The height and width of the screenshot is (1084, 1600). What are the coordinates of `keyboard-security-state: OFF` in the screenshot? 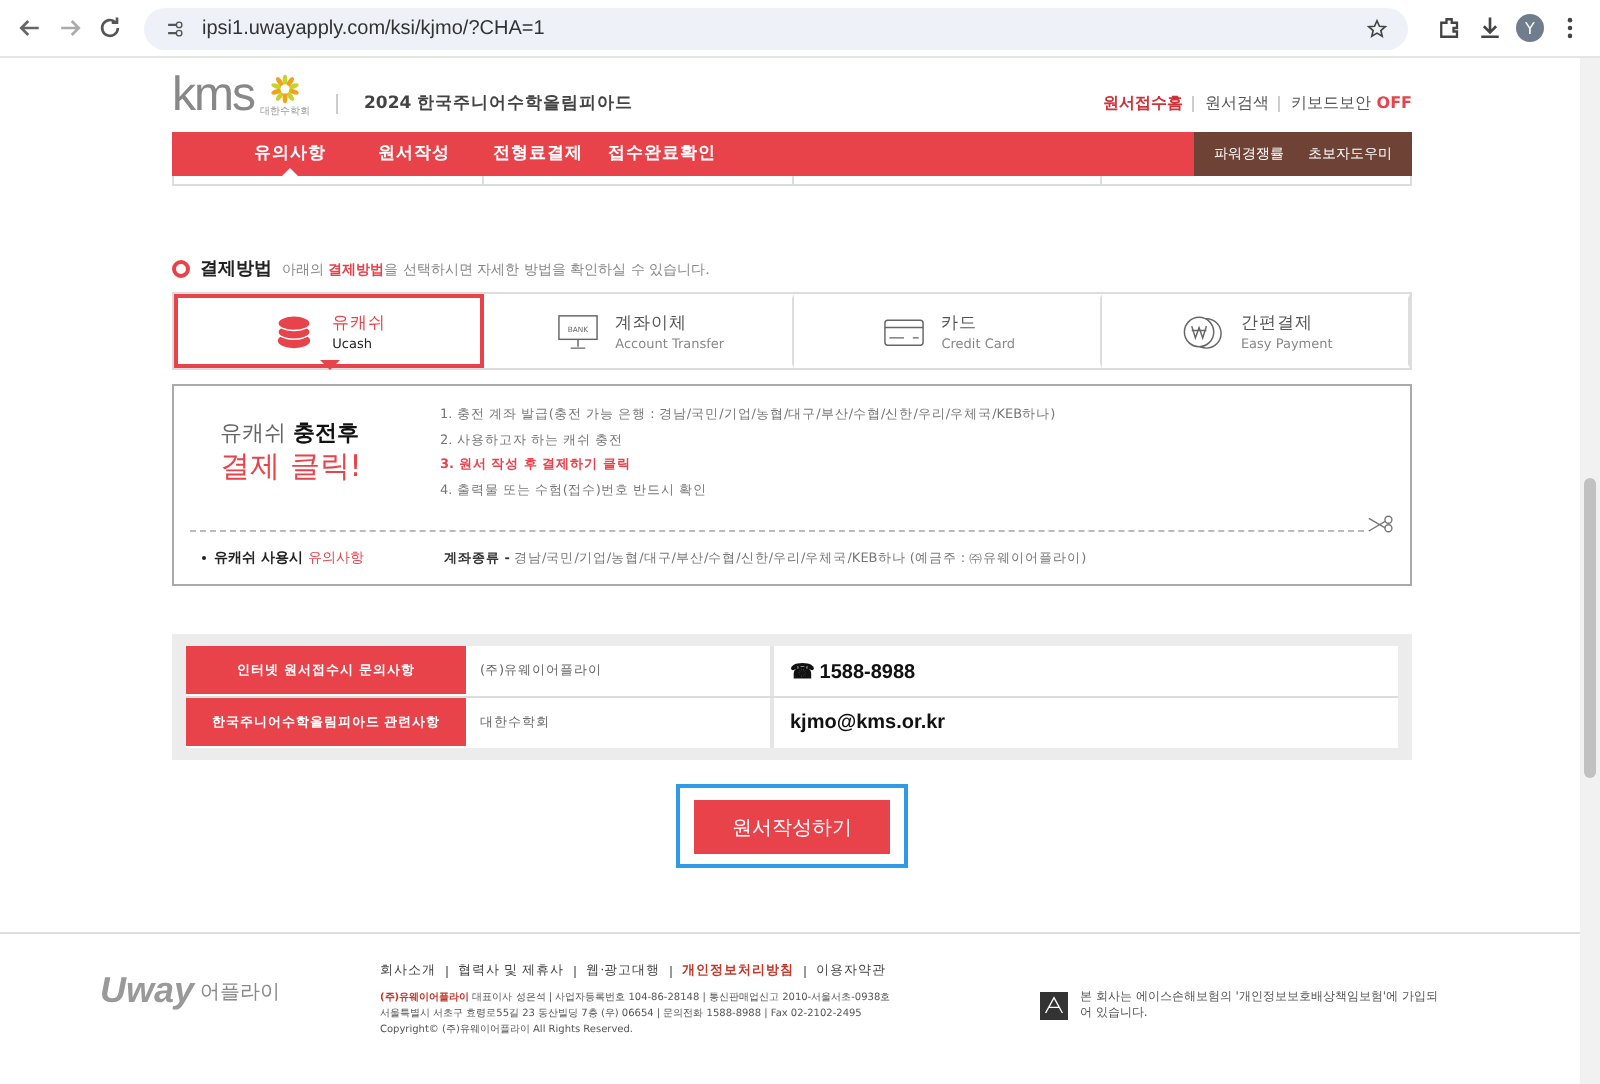 It's located at (1394, 103).